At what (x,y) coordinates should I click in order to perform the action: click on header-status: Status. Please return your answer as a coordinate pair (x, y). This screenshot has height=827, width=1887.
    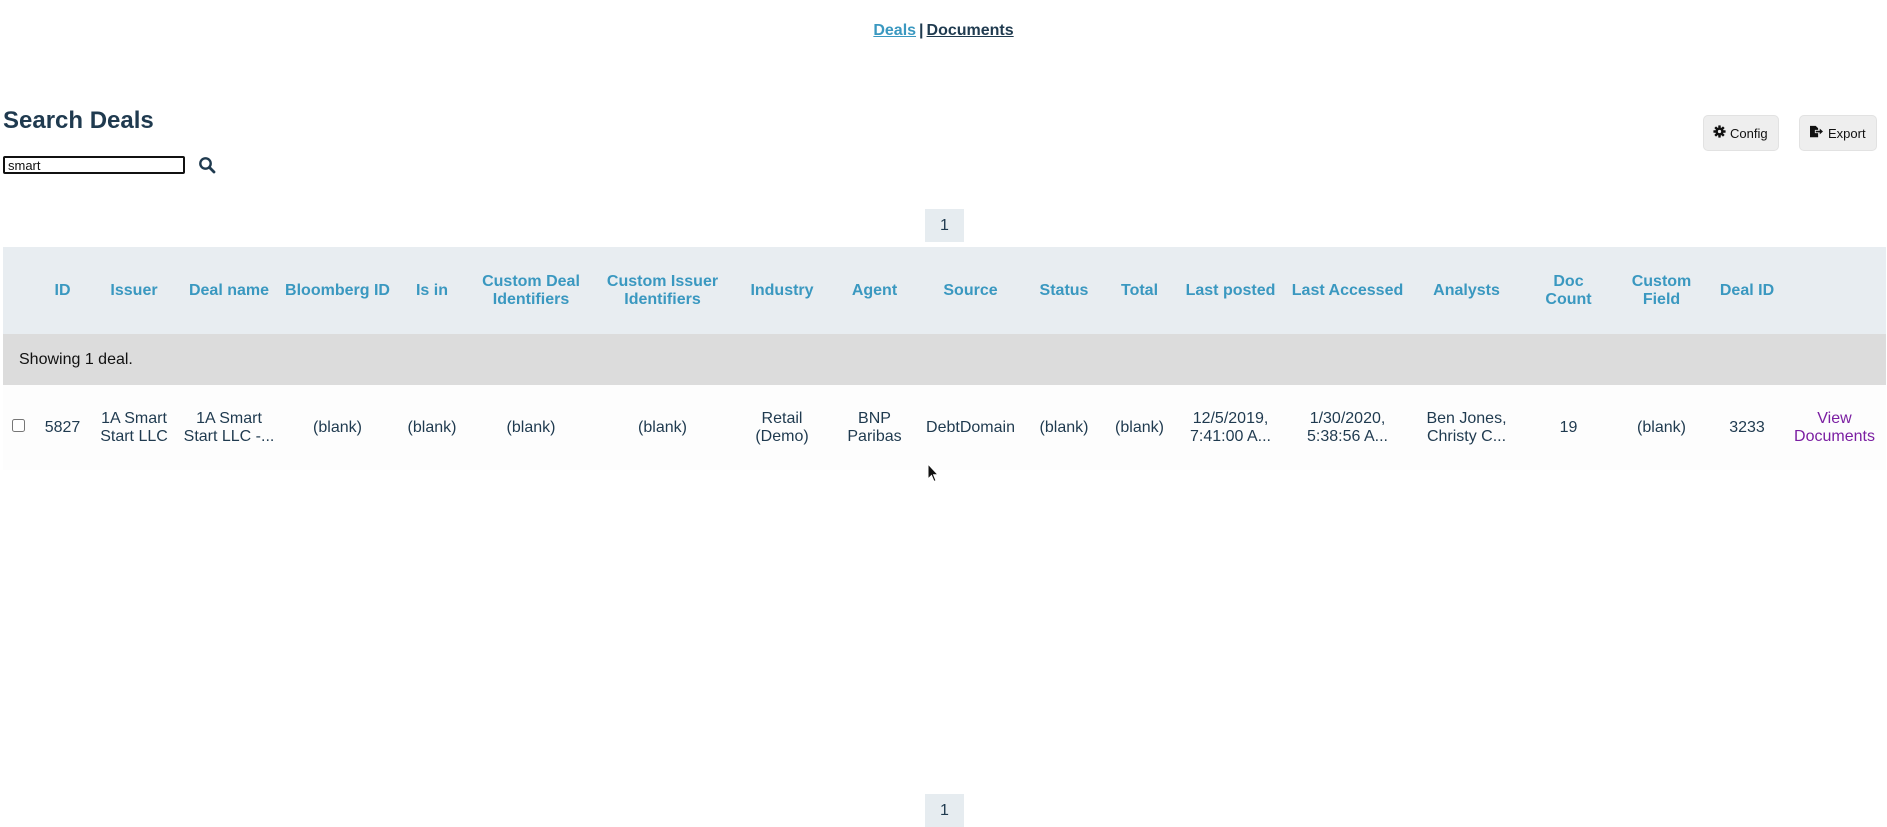
    Looking at the image, I should click on (1064, 290).